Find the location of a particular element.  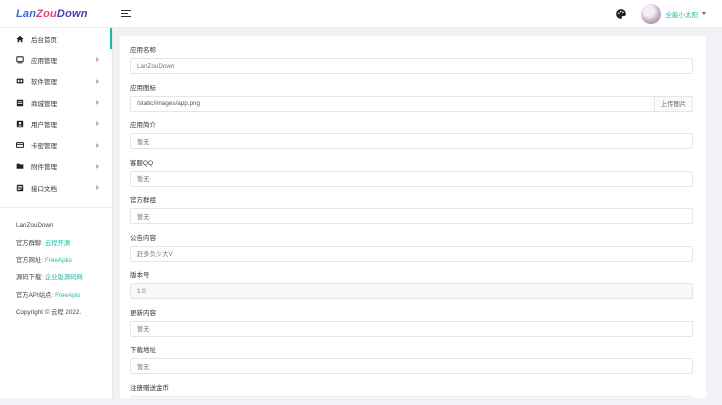

home-icon is located at coordinates (20, 39).